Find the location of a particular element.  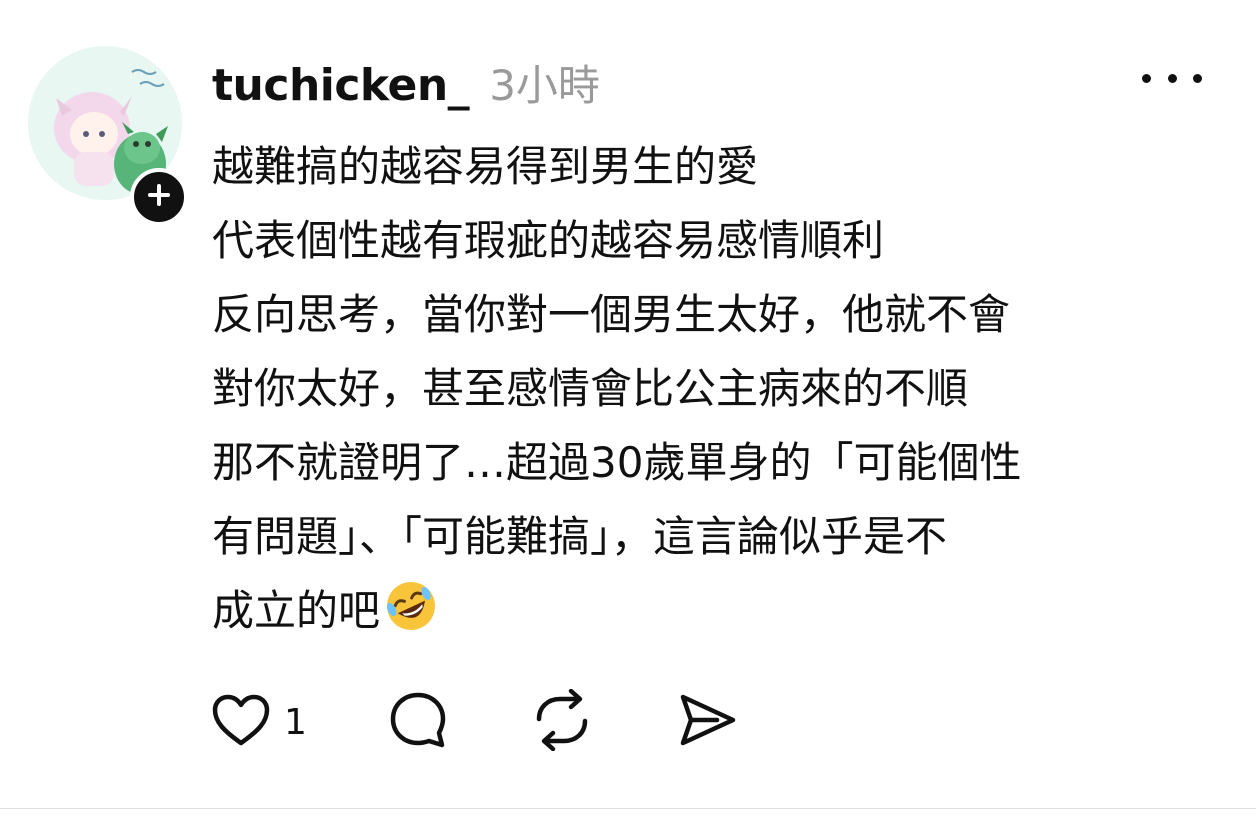

post-divider is located at coordinates (628, 808).